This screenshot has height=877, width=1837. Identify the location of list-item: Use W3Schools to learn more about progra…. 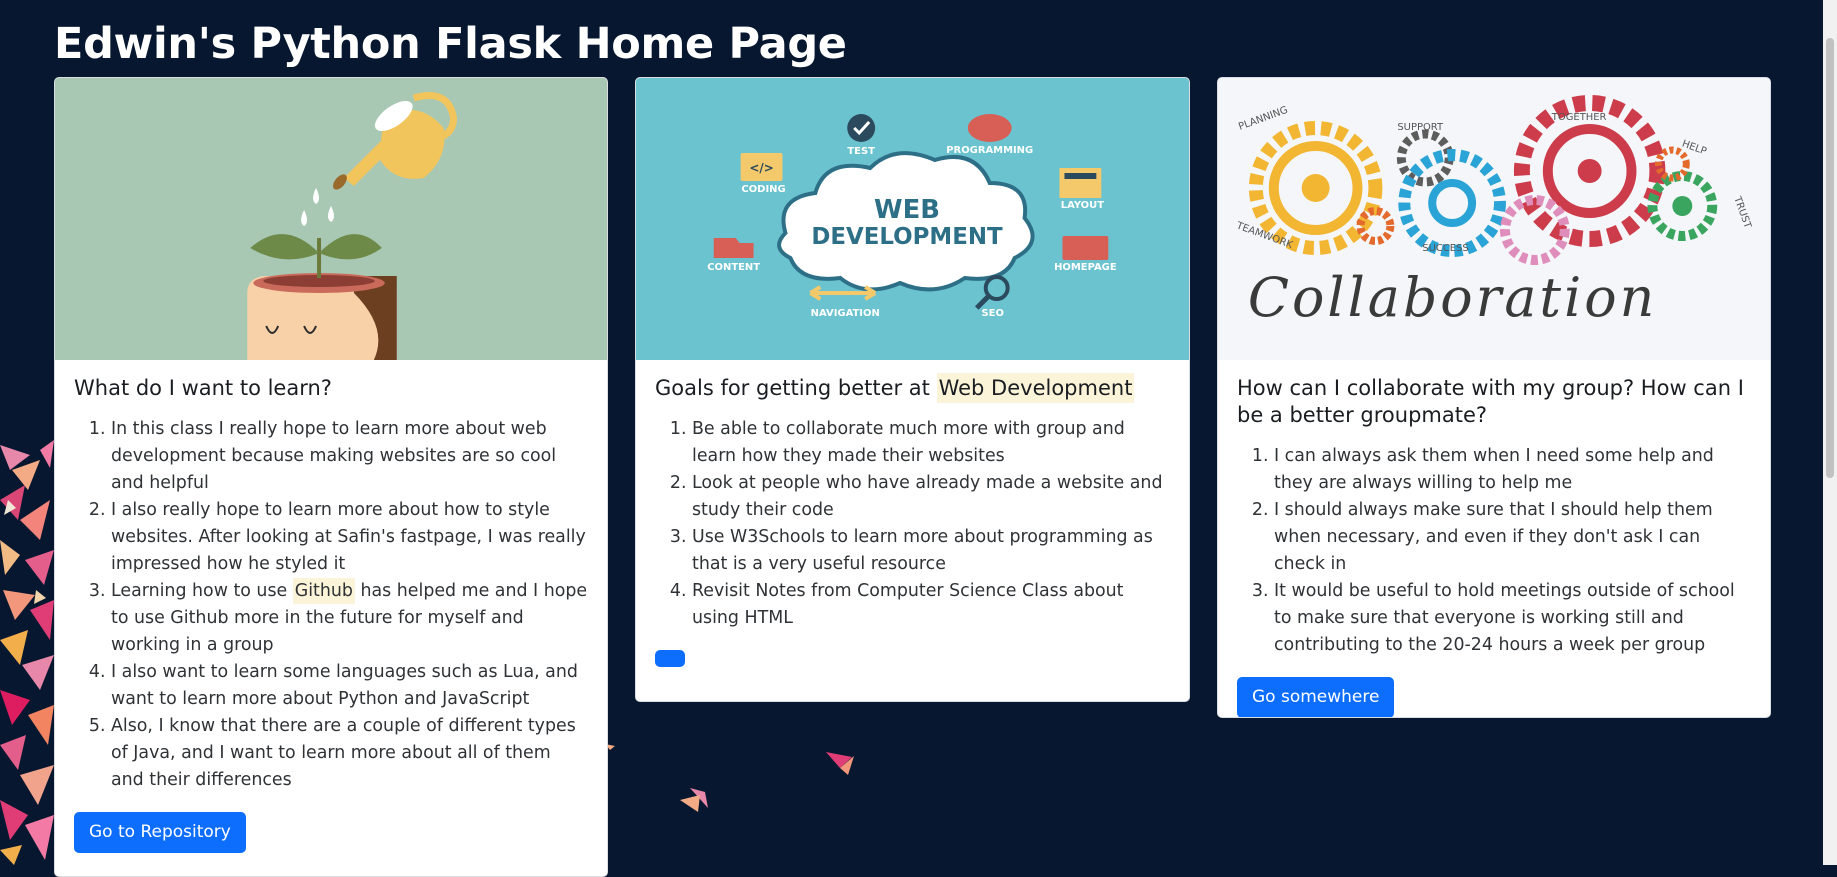
(931, 551).